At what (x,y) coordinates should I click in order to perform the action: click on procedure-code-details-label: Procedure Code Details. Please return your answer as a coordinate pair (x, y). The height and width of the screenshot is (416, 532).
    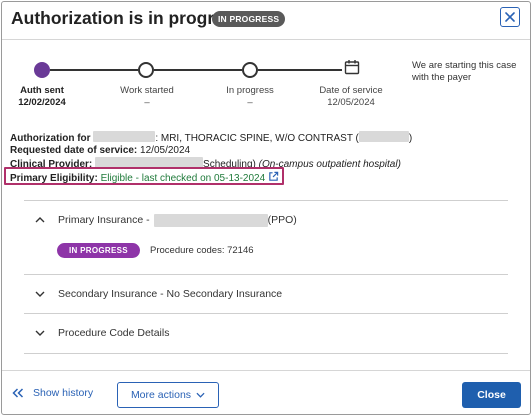
    Looking at the image, I should click on (114, 333).